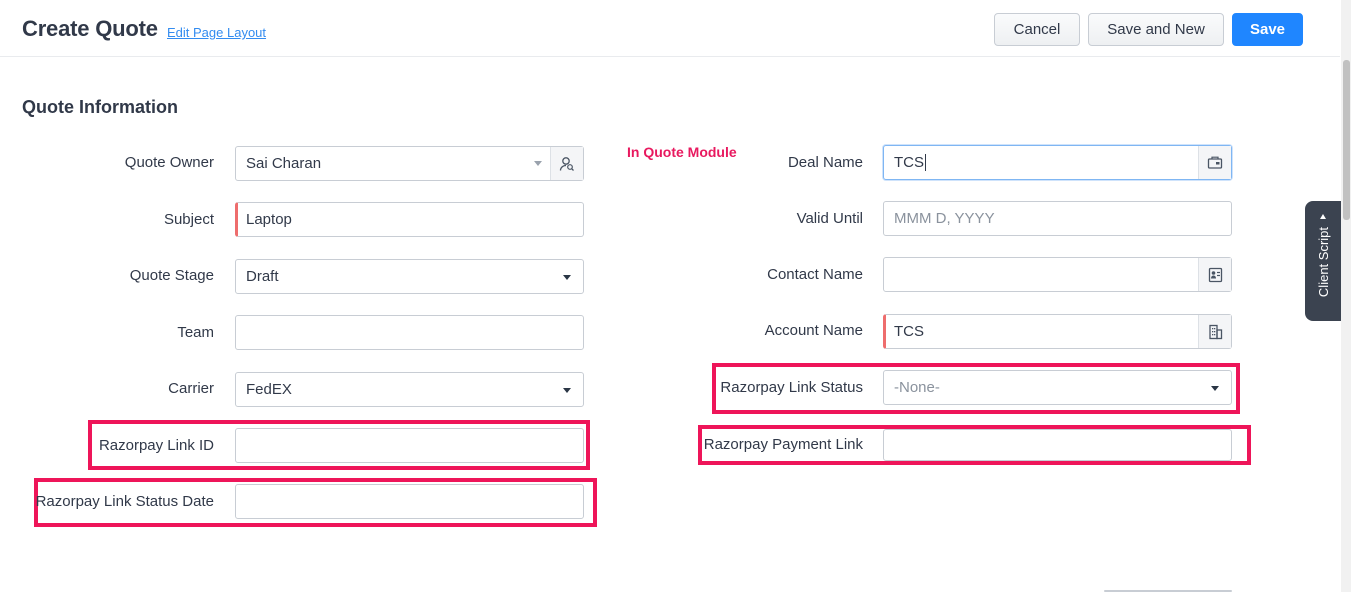 Image resolution: width=1351 pixels, height=592 pixels. I want to click on client-script-tab: Client Script, so click(1323, 261).